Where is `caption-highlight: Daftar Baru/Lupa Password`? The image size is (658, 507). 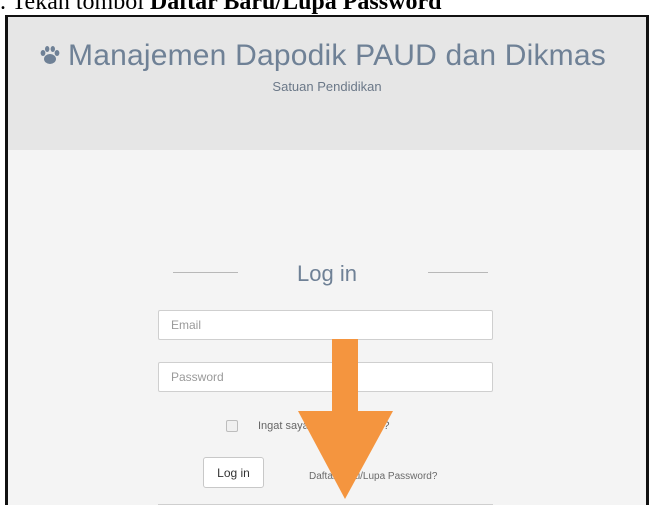 caption-highlight: Daftar Baru/Lupa Password is located at coordinates (295, 7).